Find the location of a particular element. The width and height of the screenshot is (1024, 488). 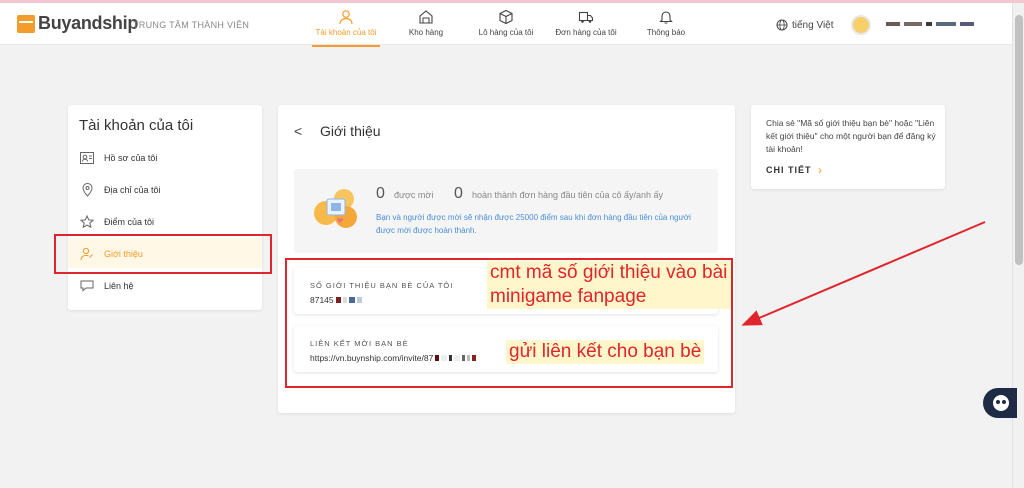

user-icon is located at coordinates (346, 17).